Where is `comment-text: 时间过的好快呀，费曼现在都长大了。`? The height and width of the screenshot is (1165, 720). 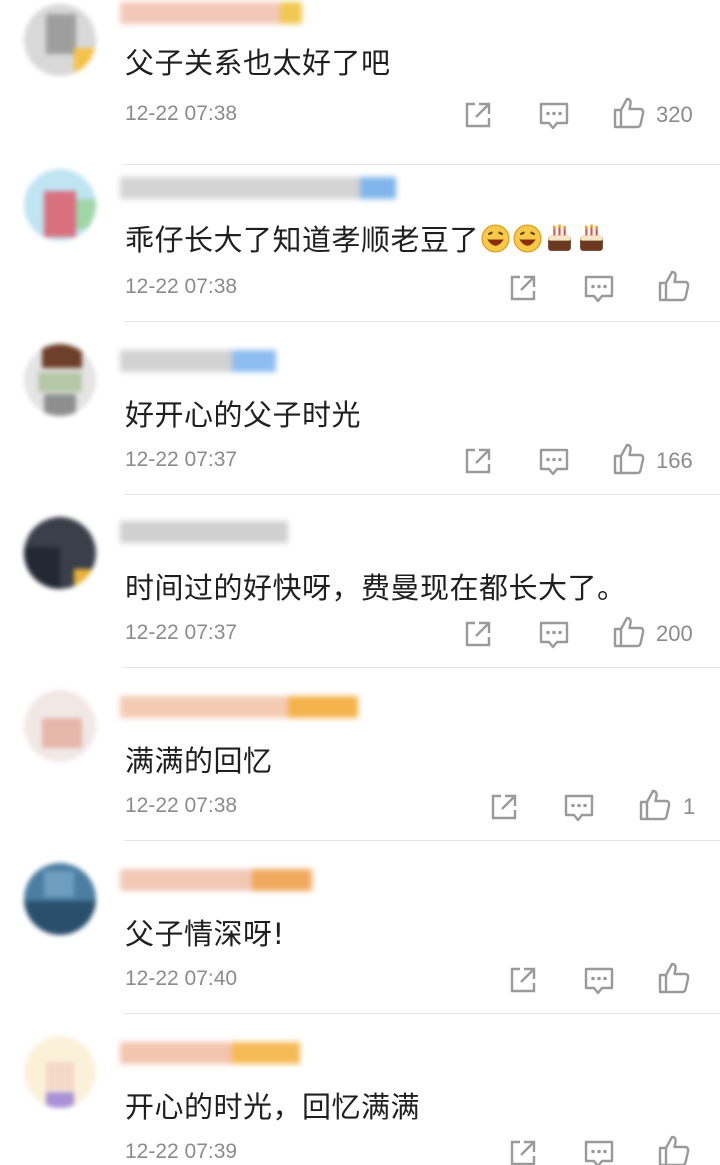
comment-text: 时间过的好快呀，费曼现在都长大了。 is located at coordinates (376, 588).